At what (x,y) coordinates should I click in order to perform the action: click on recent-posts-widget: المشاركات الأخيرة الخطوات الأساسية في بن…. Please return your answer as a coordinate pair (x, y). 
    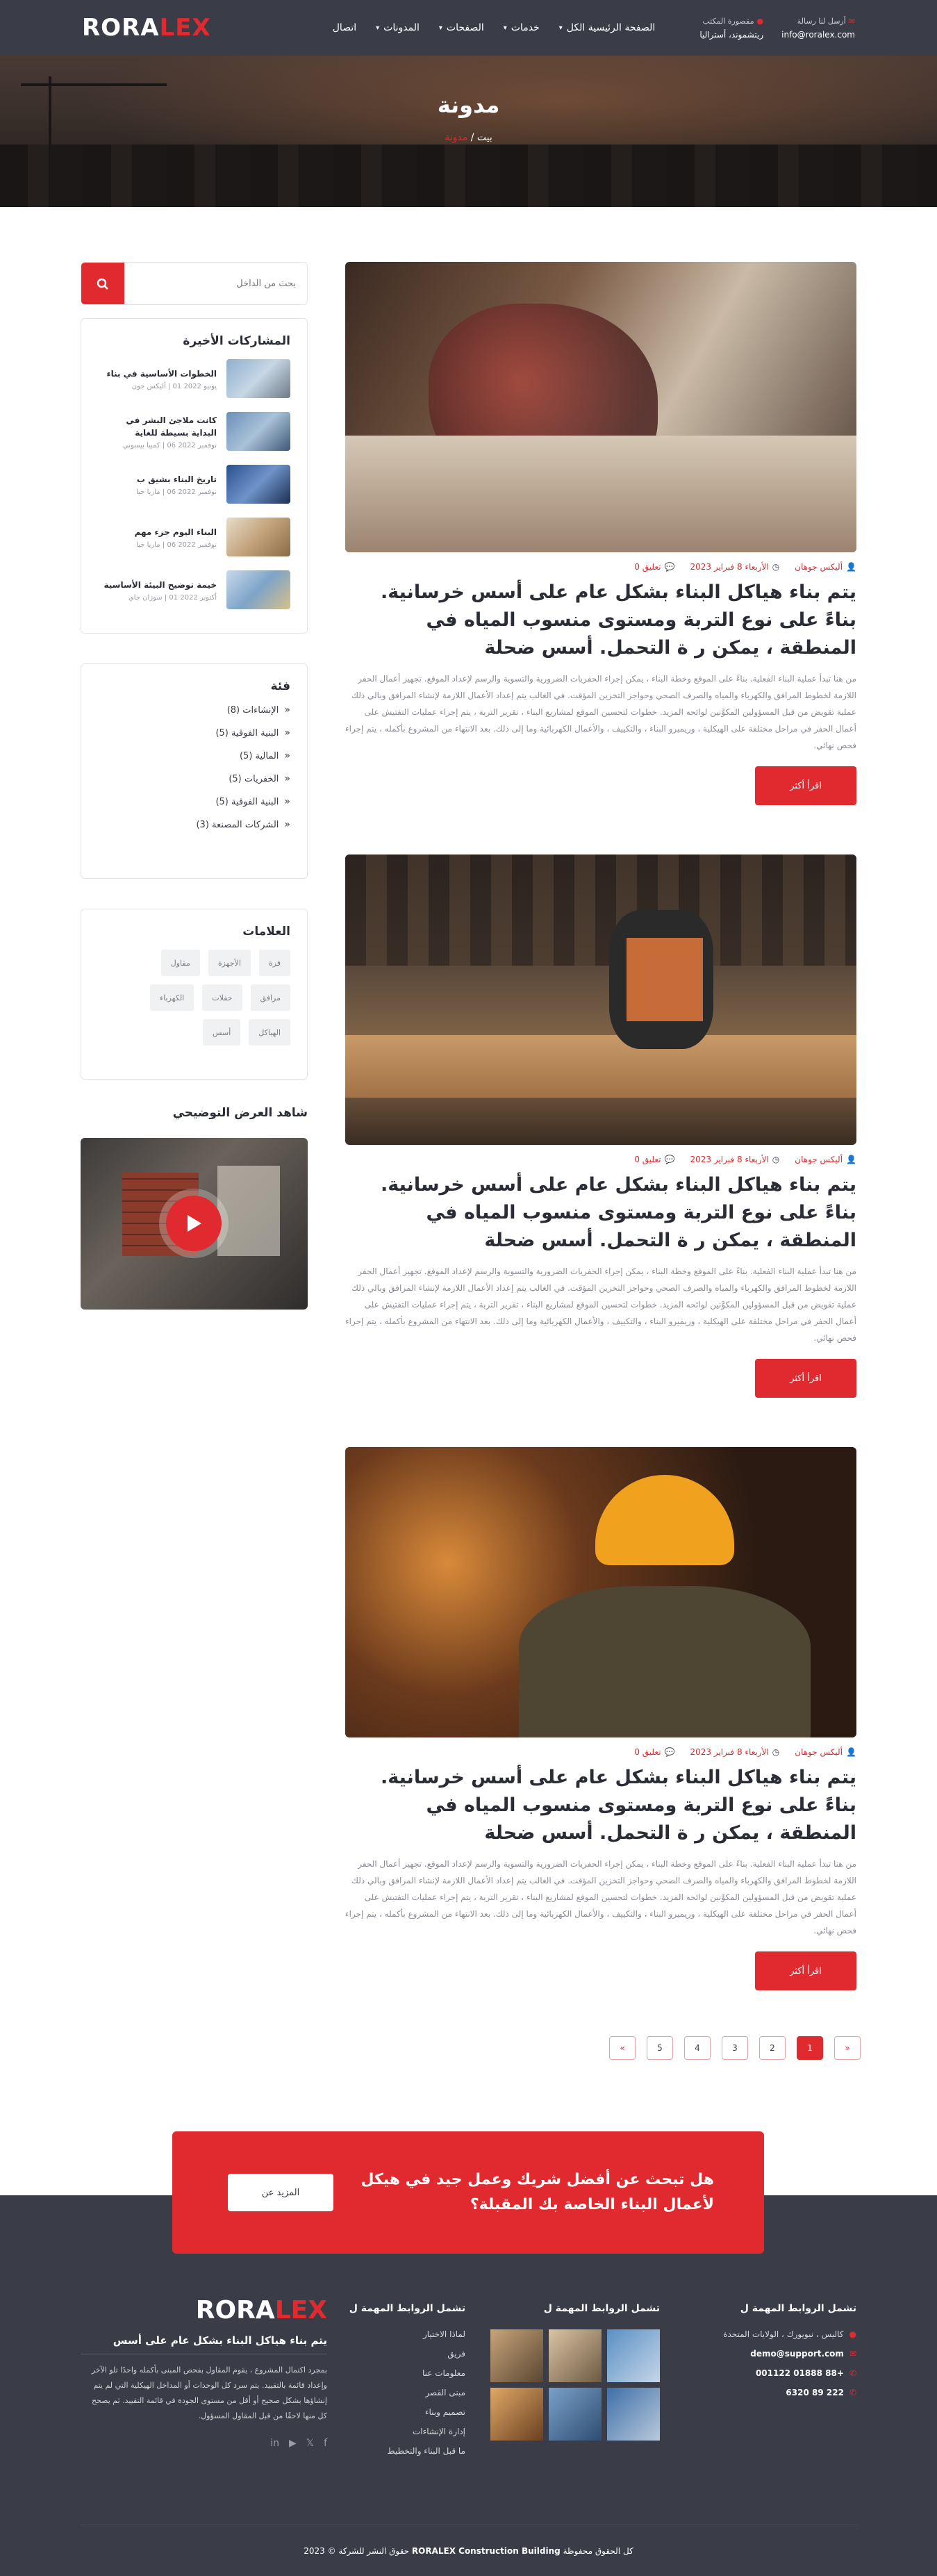
    Looking at the image, I should click on (194, 476).